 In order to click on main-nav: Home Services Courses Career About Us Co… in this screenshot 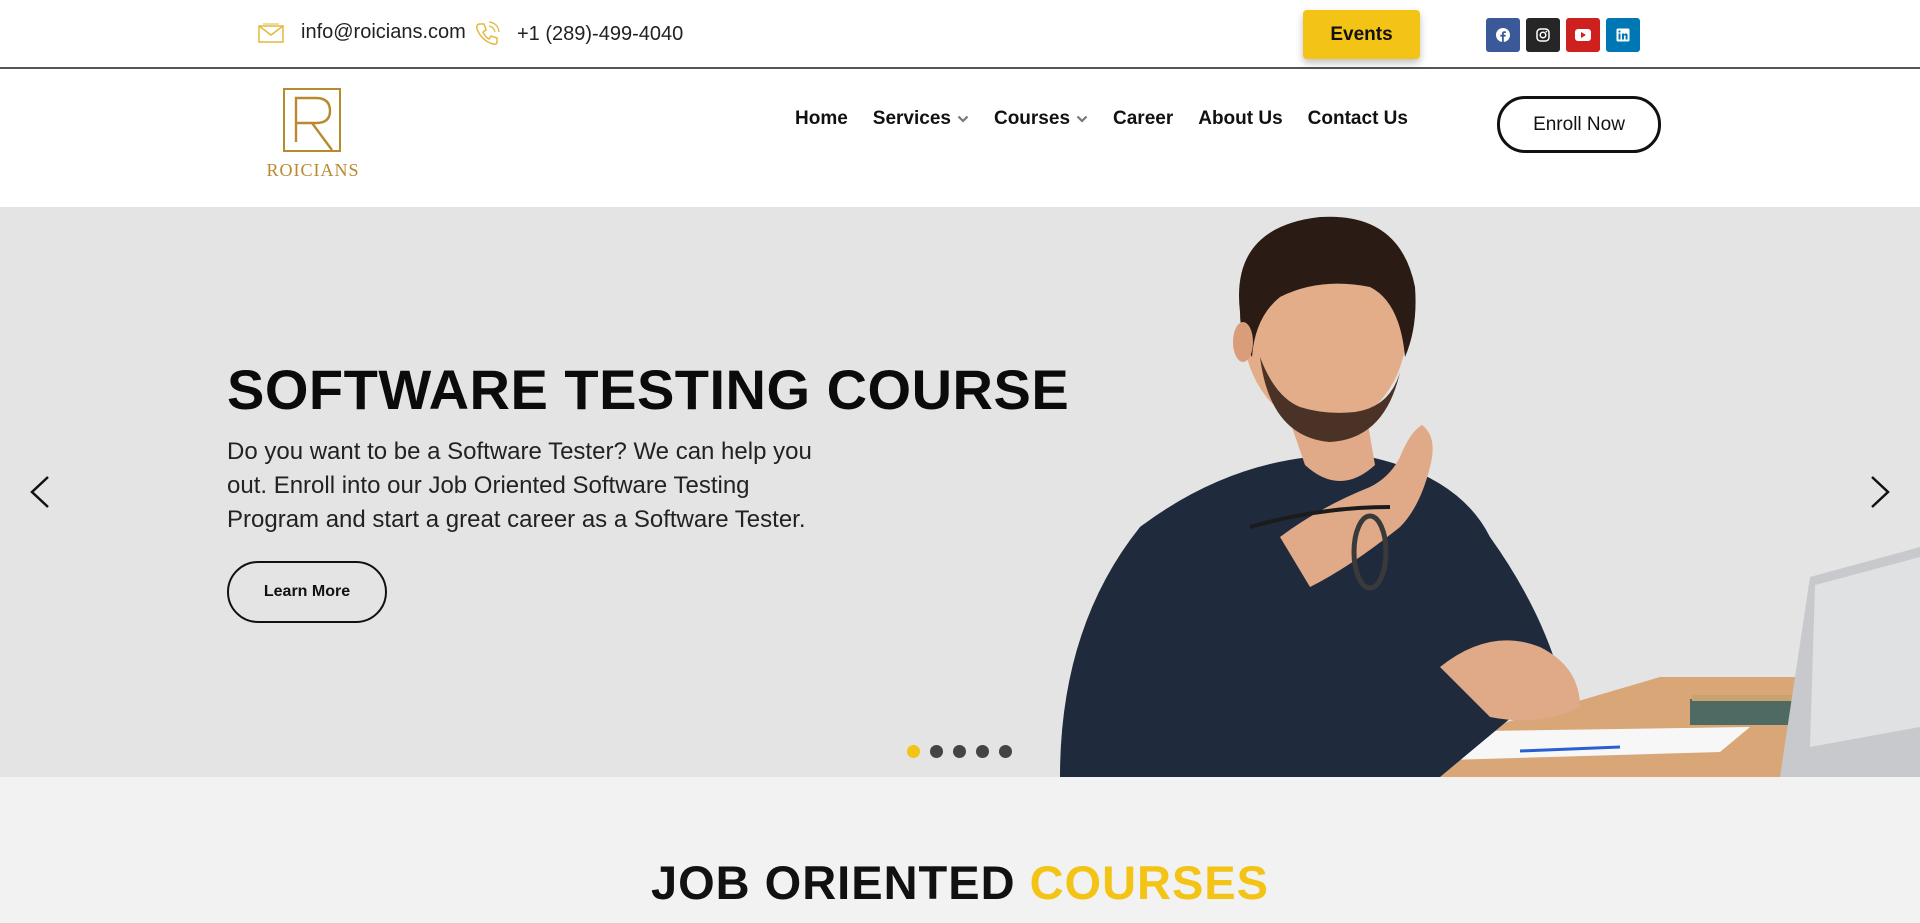, I will do `click(1114, 119)`.